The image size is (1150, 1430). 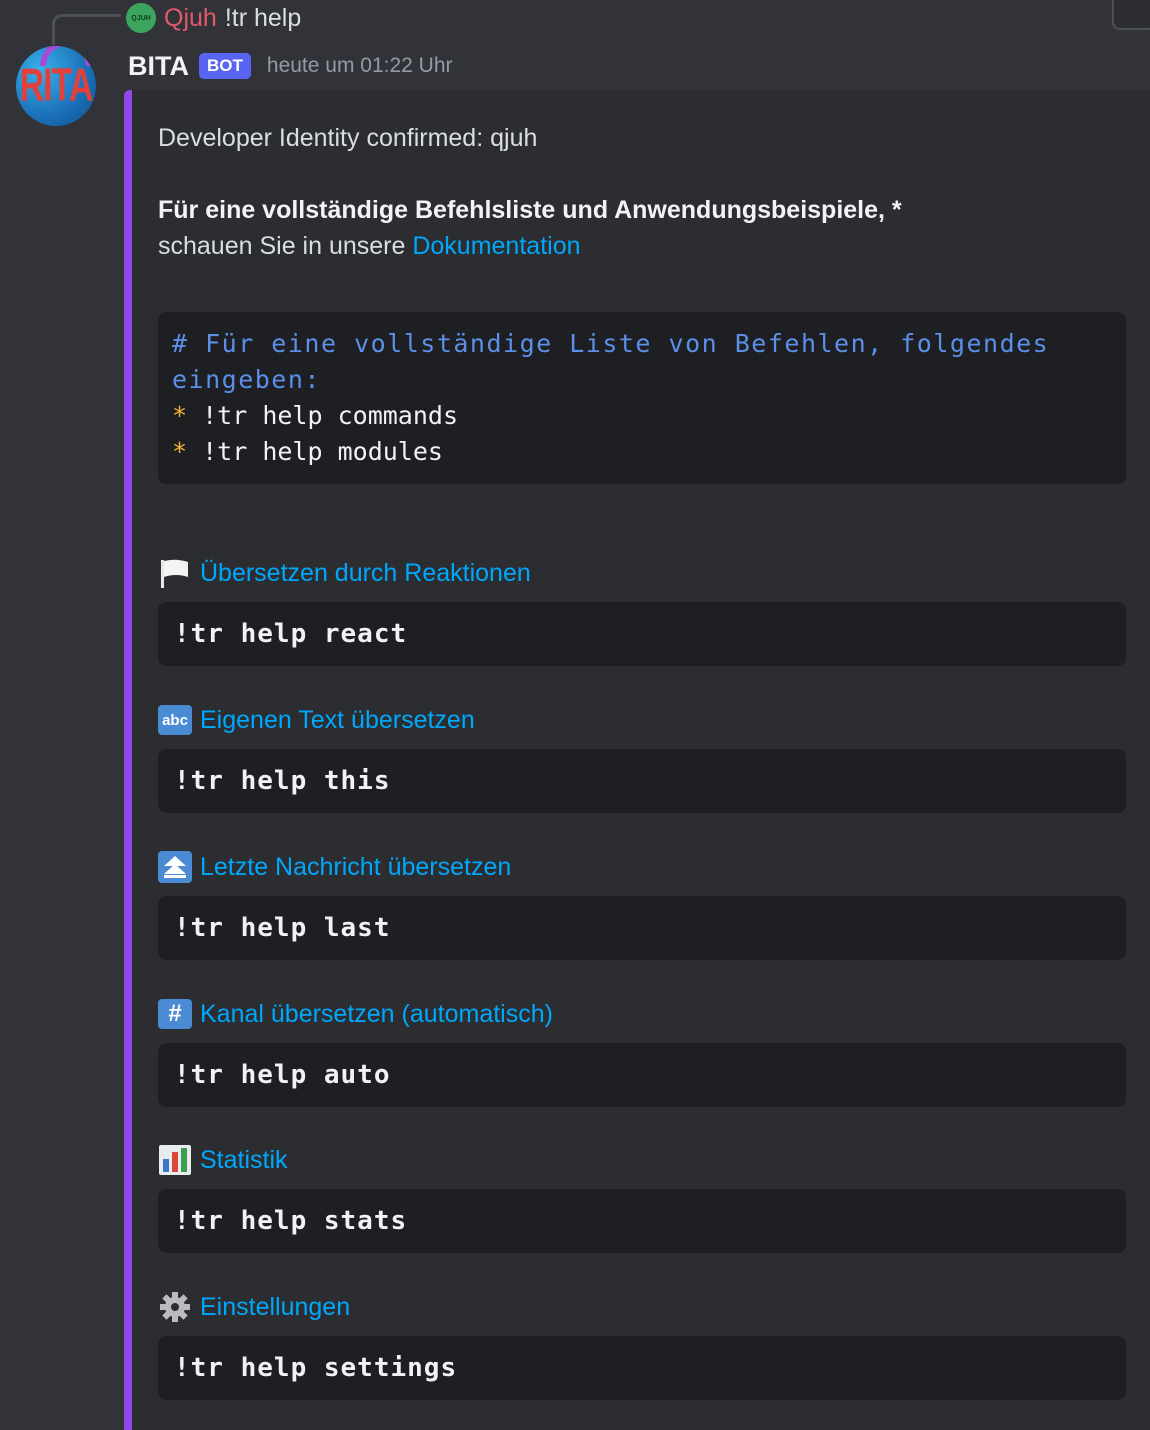 I want to click on abc-icon: abc, so click(x=175, y=720).